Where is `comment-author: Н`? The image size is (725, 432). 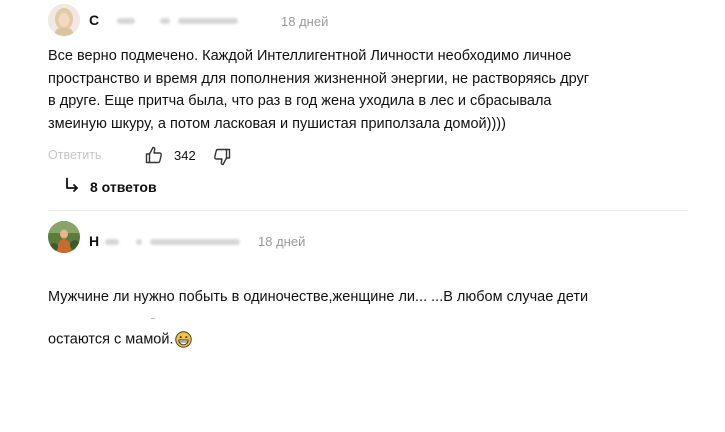 comment-author: Н is located at coordinates (164, 241).